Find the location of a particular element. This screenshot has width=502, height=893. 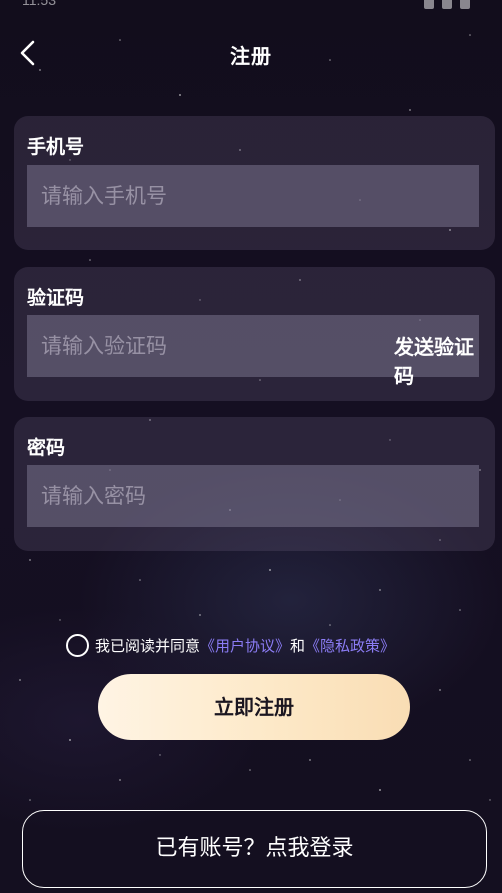

user-agreement-link: 《用户协议》 is located at coordinates (245, 646).